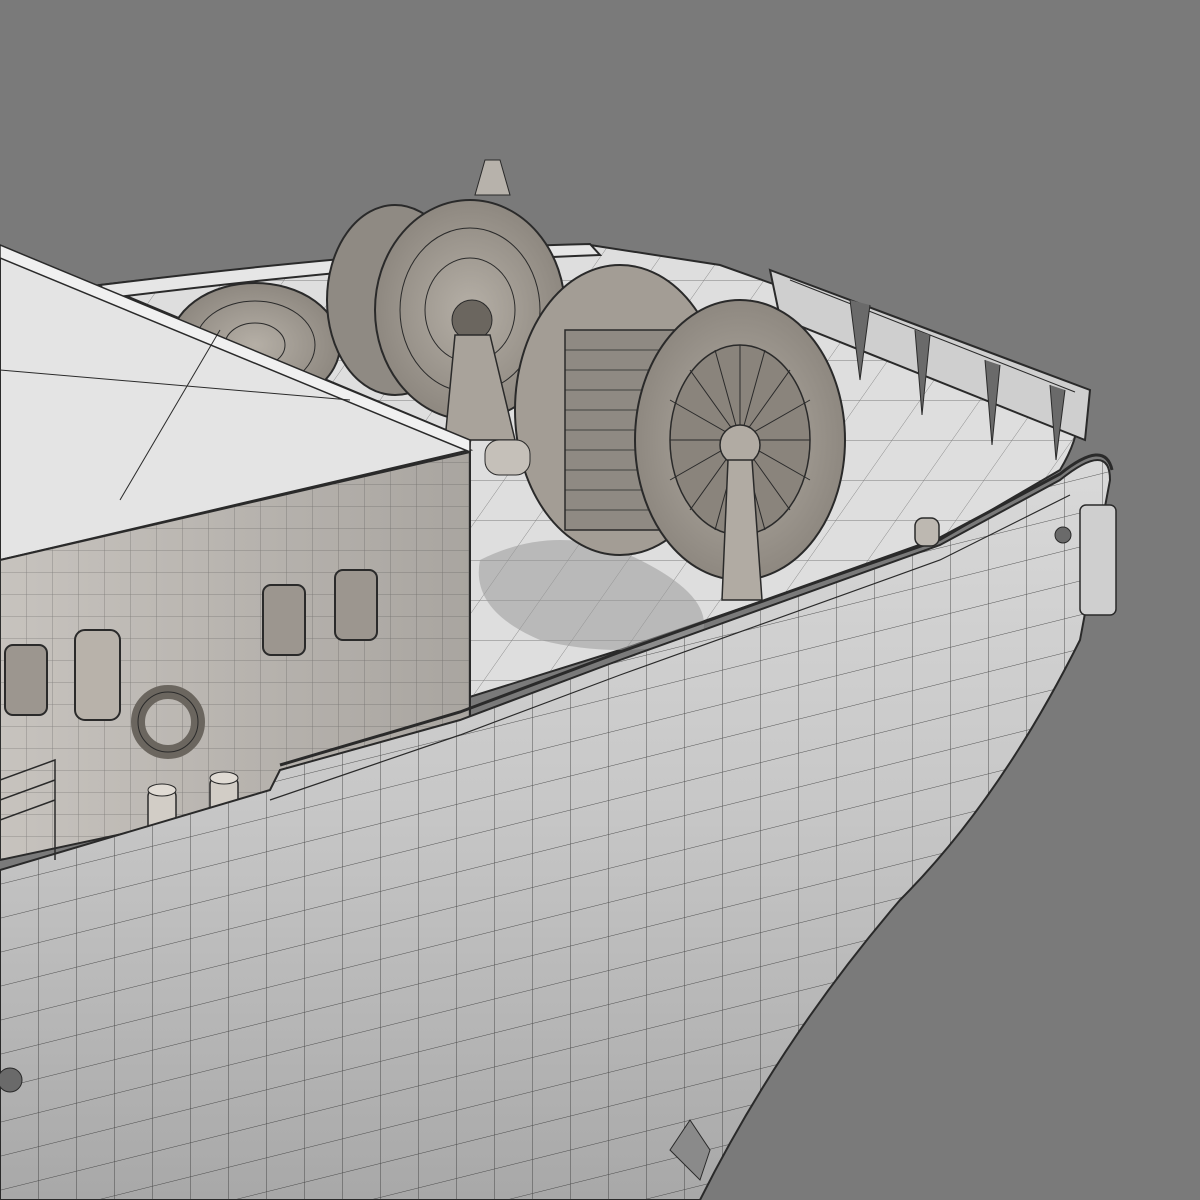  Describe the element at coordinates (97, 675) in the screenshot. I see `door` at that location.